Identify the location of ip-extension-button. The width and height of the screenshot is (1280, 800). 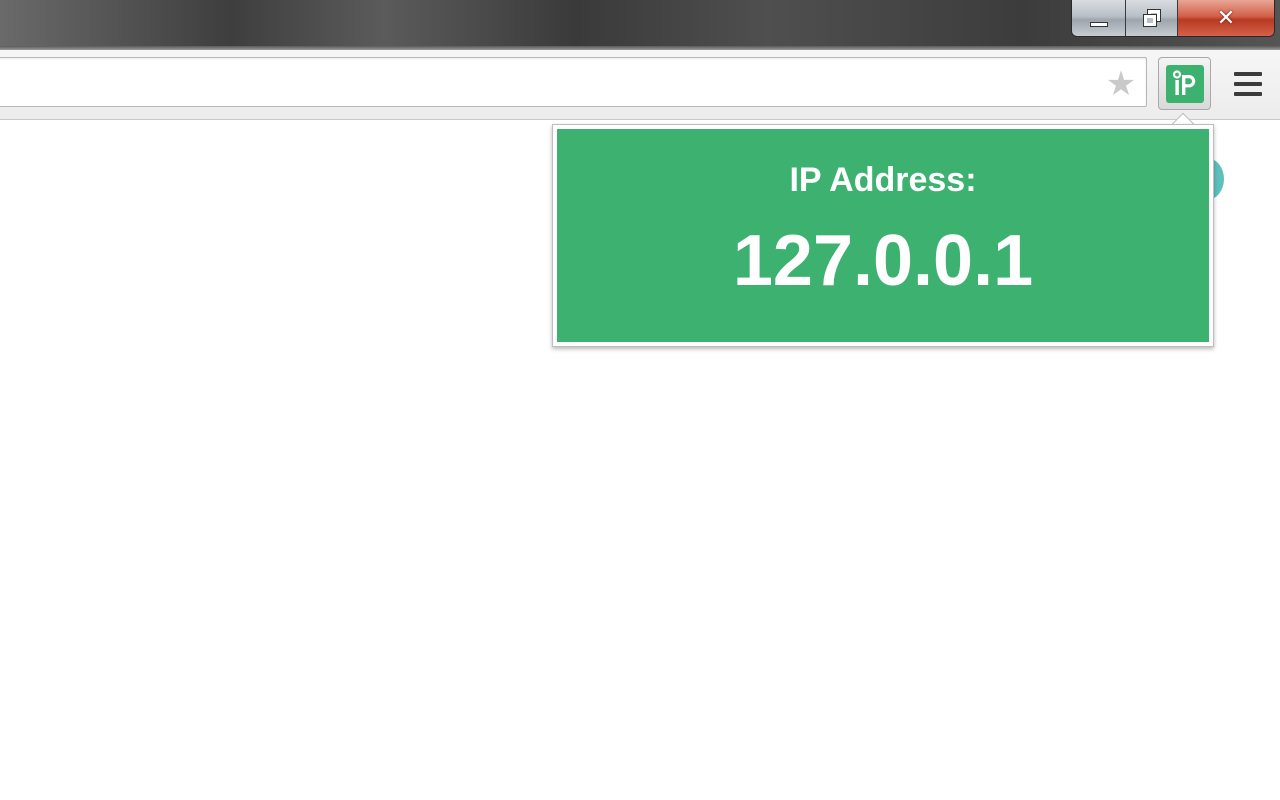
(1184, 83).